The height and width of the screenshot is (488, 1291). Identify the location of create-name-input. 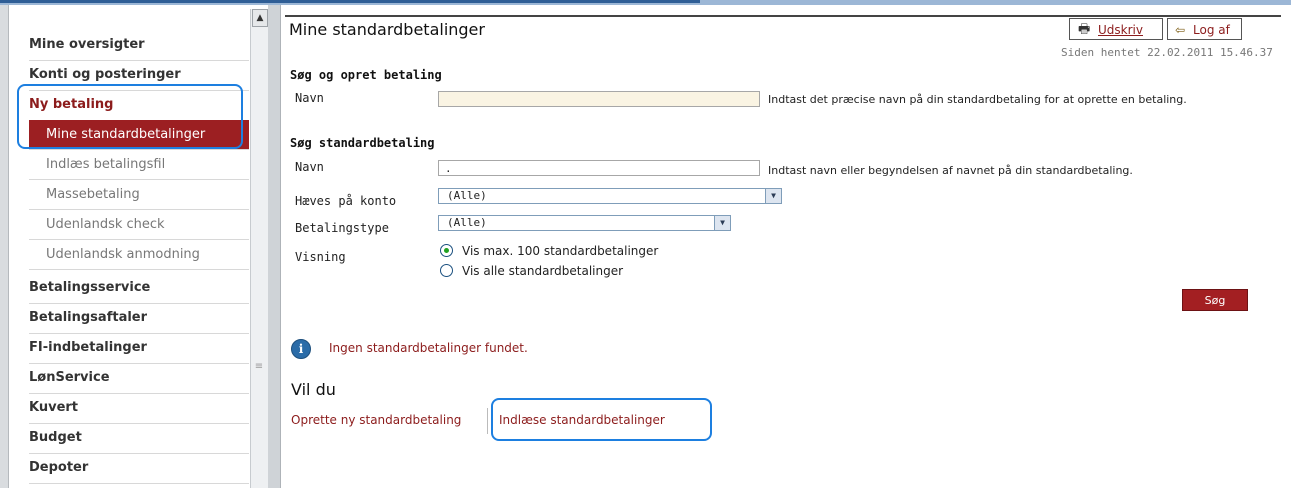
(599, 99).